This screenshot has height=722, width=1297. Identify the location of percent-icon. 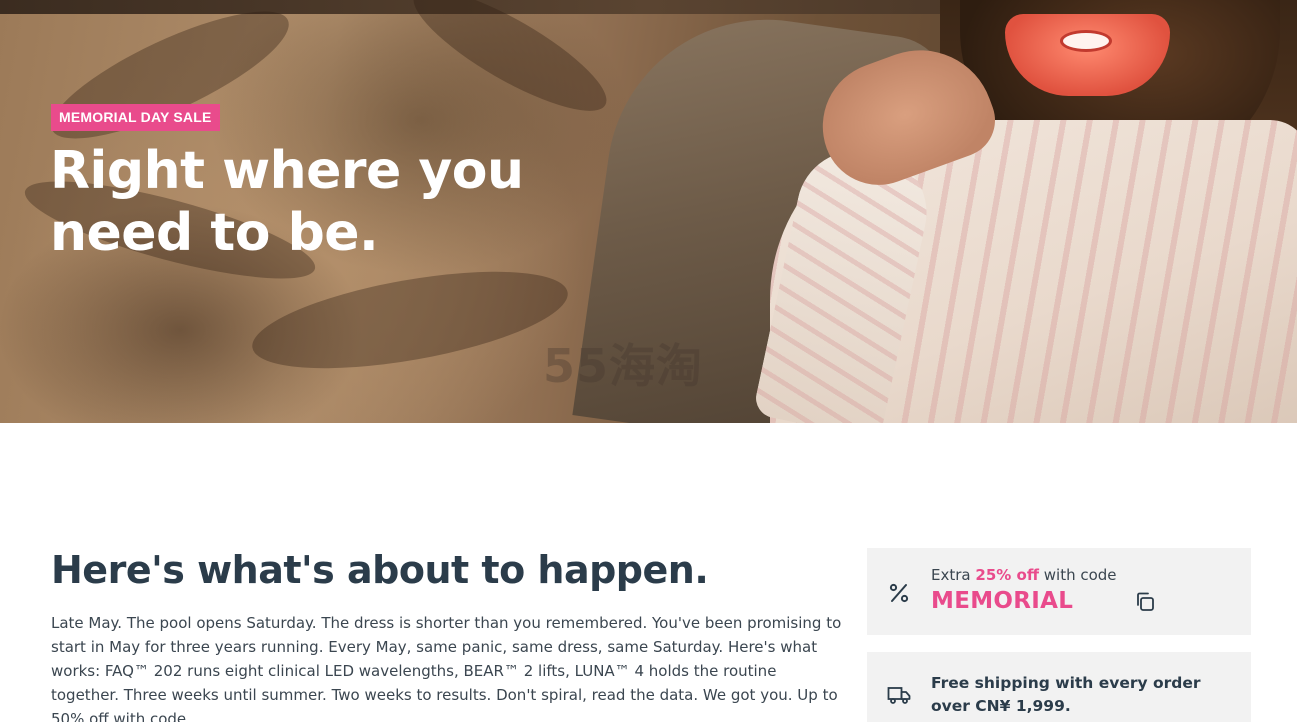
(899, 593).